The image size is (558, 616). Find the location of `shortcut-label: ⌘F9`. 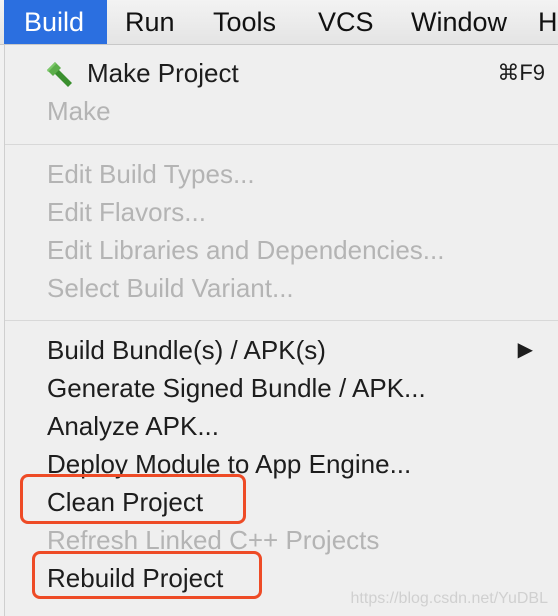

shortcut-label: ⌘F9 is located at coordinates (521, 72).